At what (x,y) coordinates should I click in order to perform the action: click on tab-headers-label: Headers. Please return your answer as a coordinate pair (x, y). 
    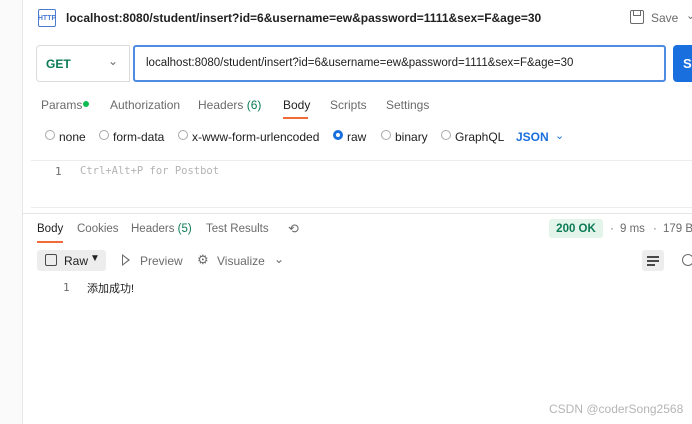
    Looking at the image, I should click on (221, 105).